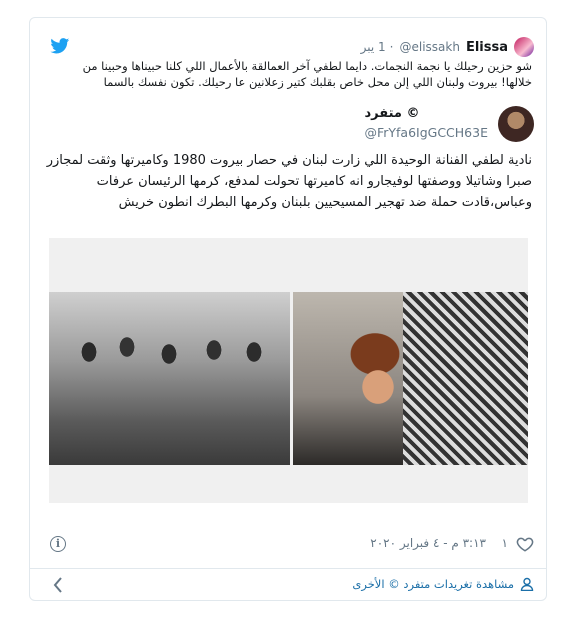  I want to click on reply-author-handle: @elissakh, so click(429, 47).